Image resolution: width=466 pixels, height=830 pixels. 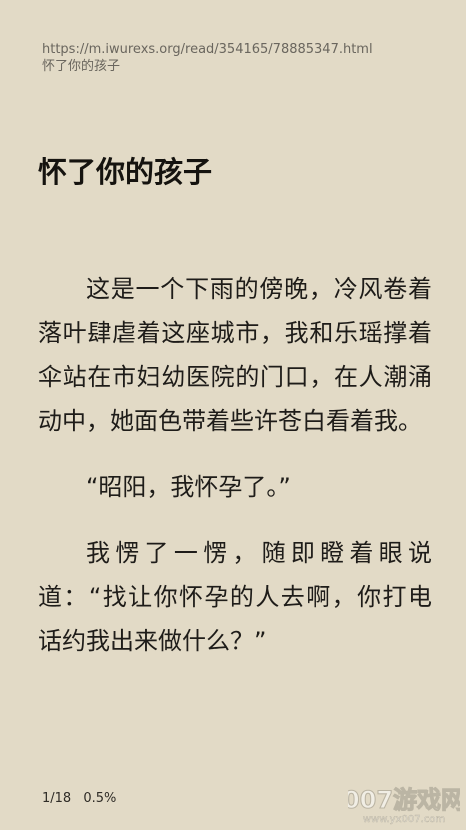 I want to click on site-watermark-logo: 007游戏网 www.yx007.com, so click(x=404, y=805).